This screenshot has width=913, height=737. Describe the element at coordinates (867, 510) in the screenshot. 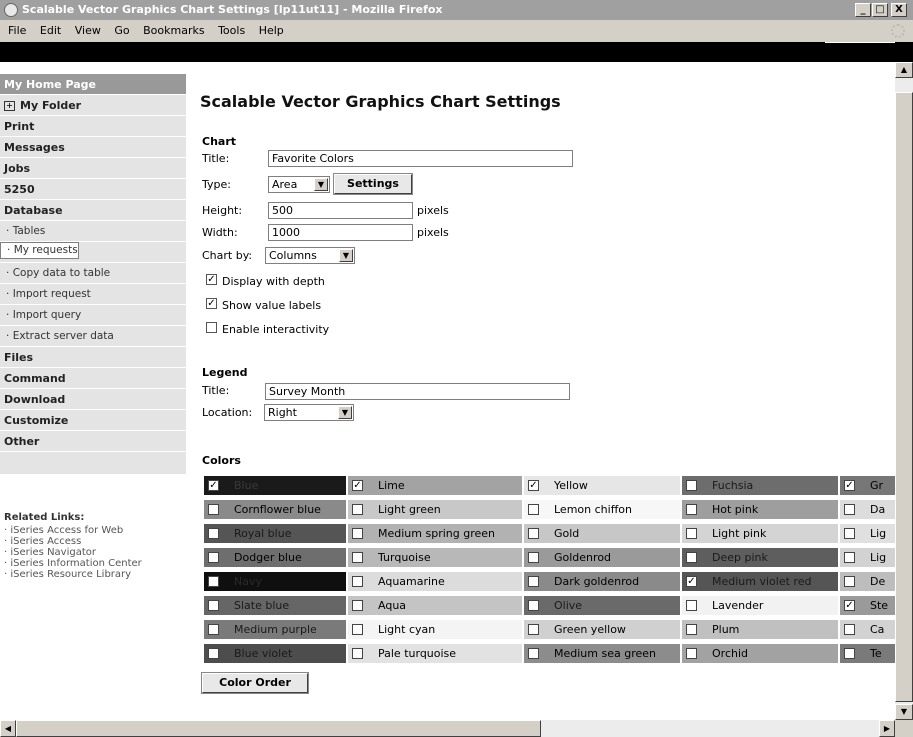

I see `color-option: Da` at that location.